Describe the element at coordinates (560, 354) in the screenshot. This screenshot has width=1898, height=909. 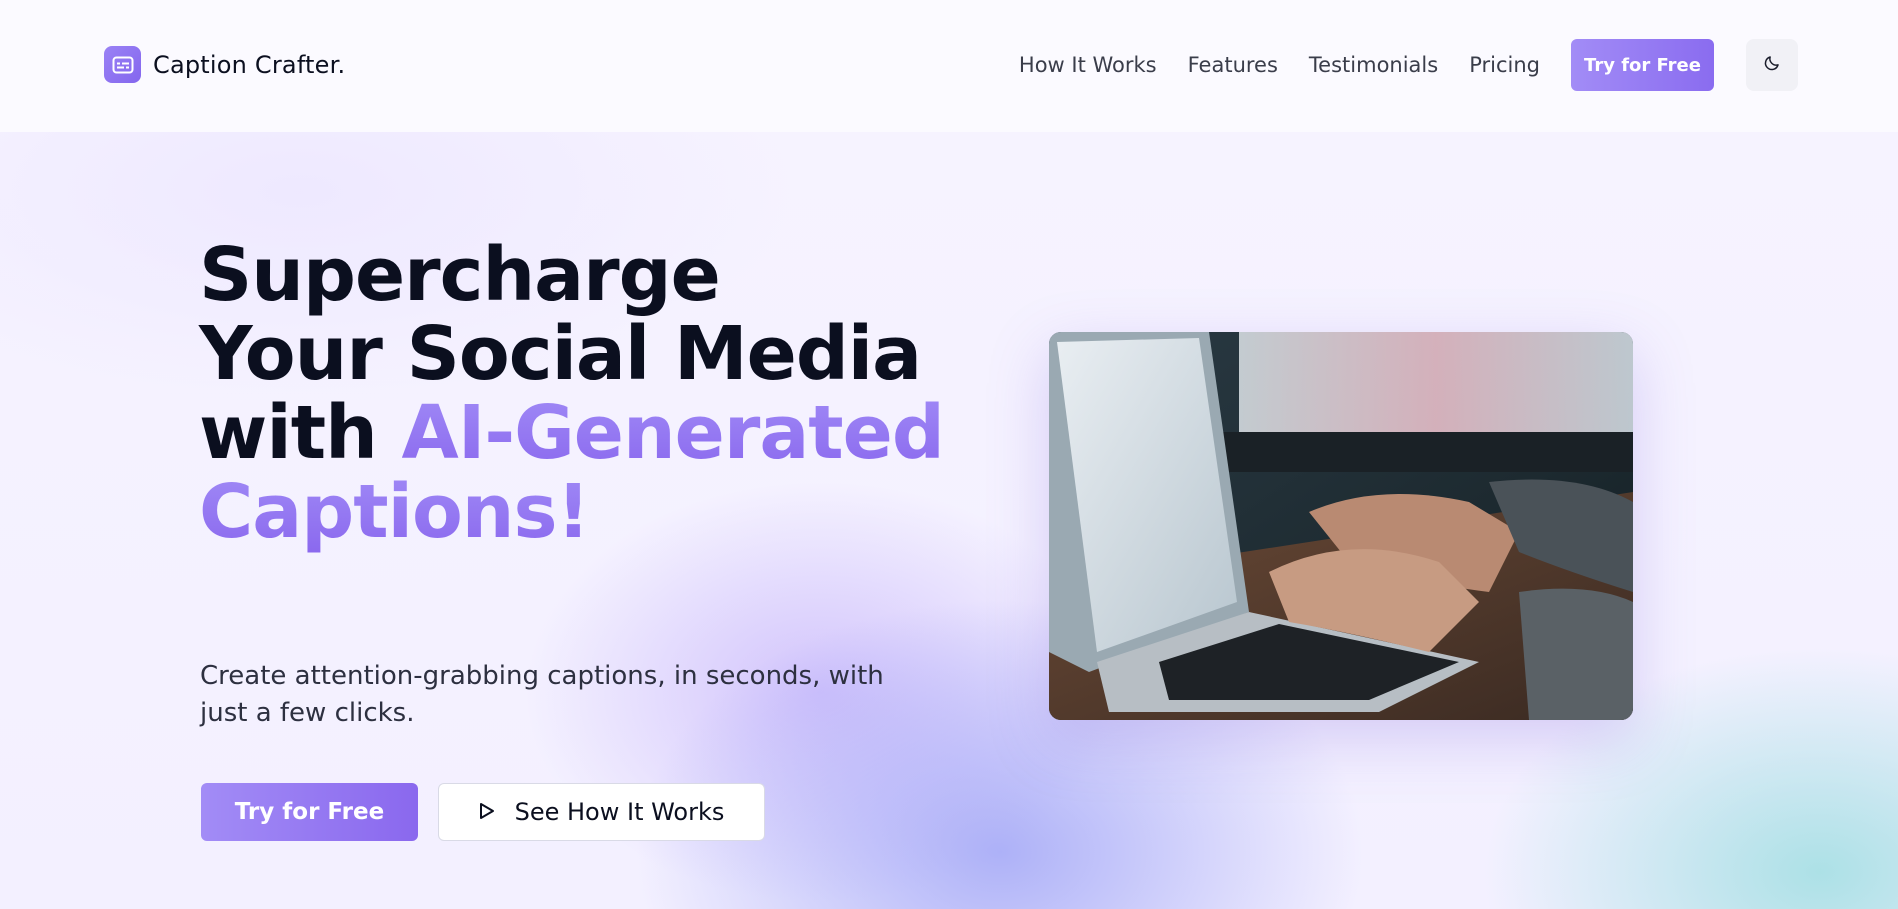
I see `hero-title-line2: Your Social Media` at that location.